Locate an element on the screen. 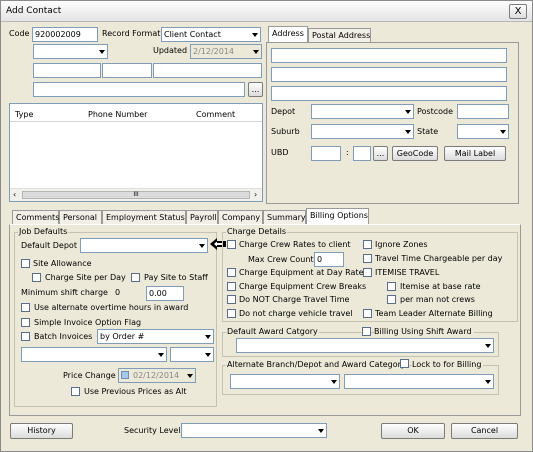 The height and width of the screenshot is (452, 533). default-award-select is located at coordinates (365, 345).